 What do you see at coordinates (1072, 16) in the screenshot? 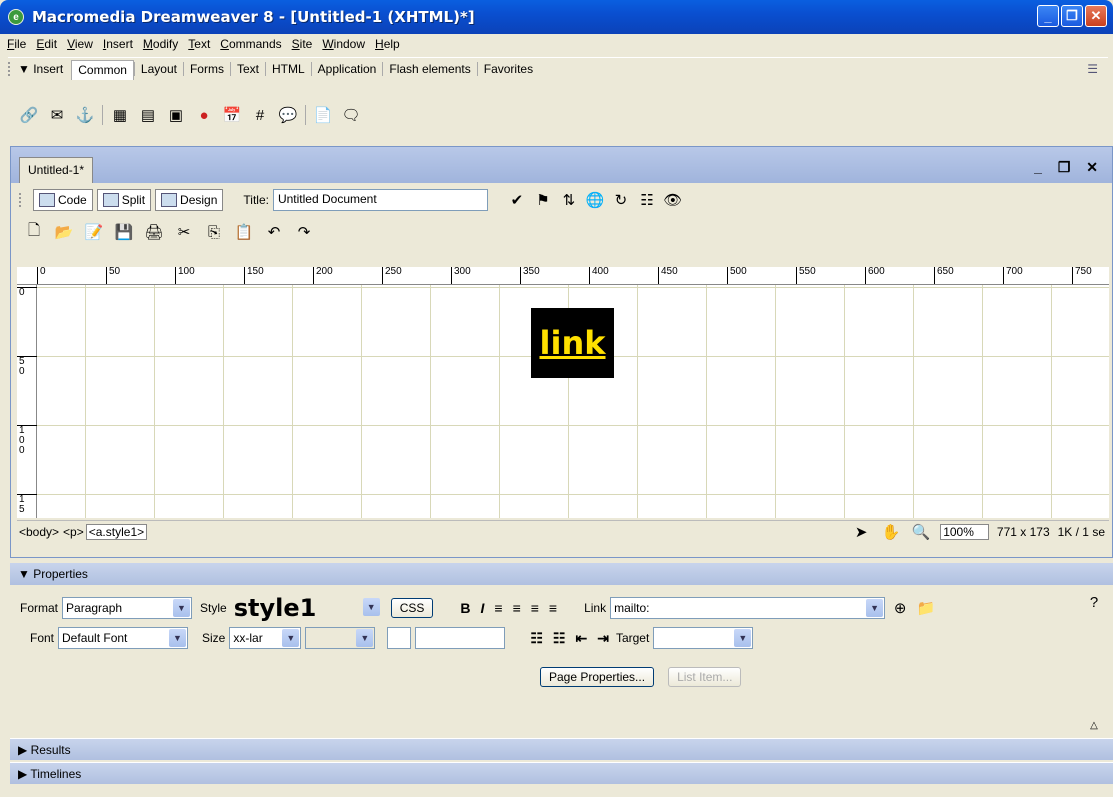
I see `restore-button: ❐` at bounding box center [1072, 16].